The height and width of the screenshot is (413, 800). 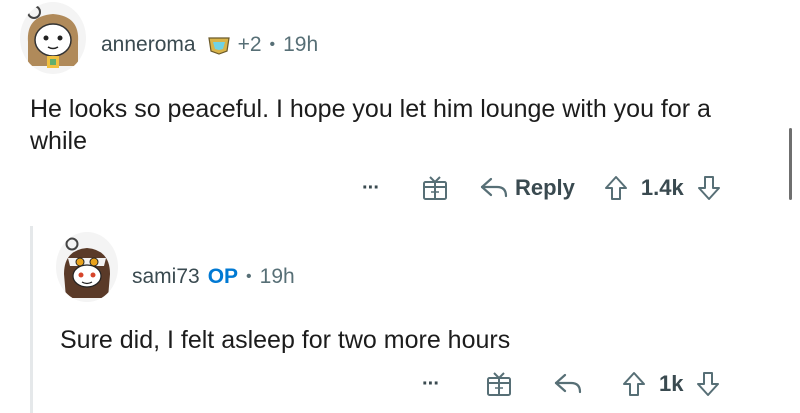 I want to click on comment-meta: anneroma +2 • 19h, so click(x=209, y=45).